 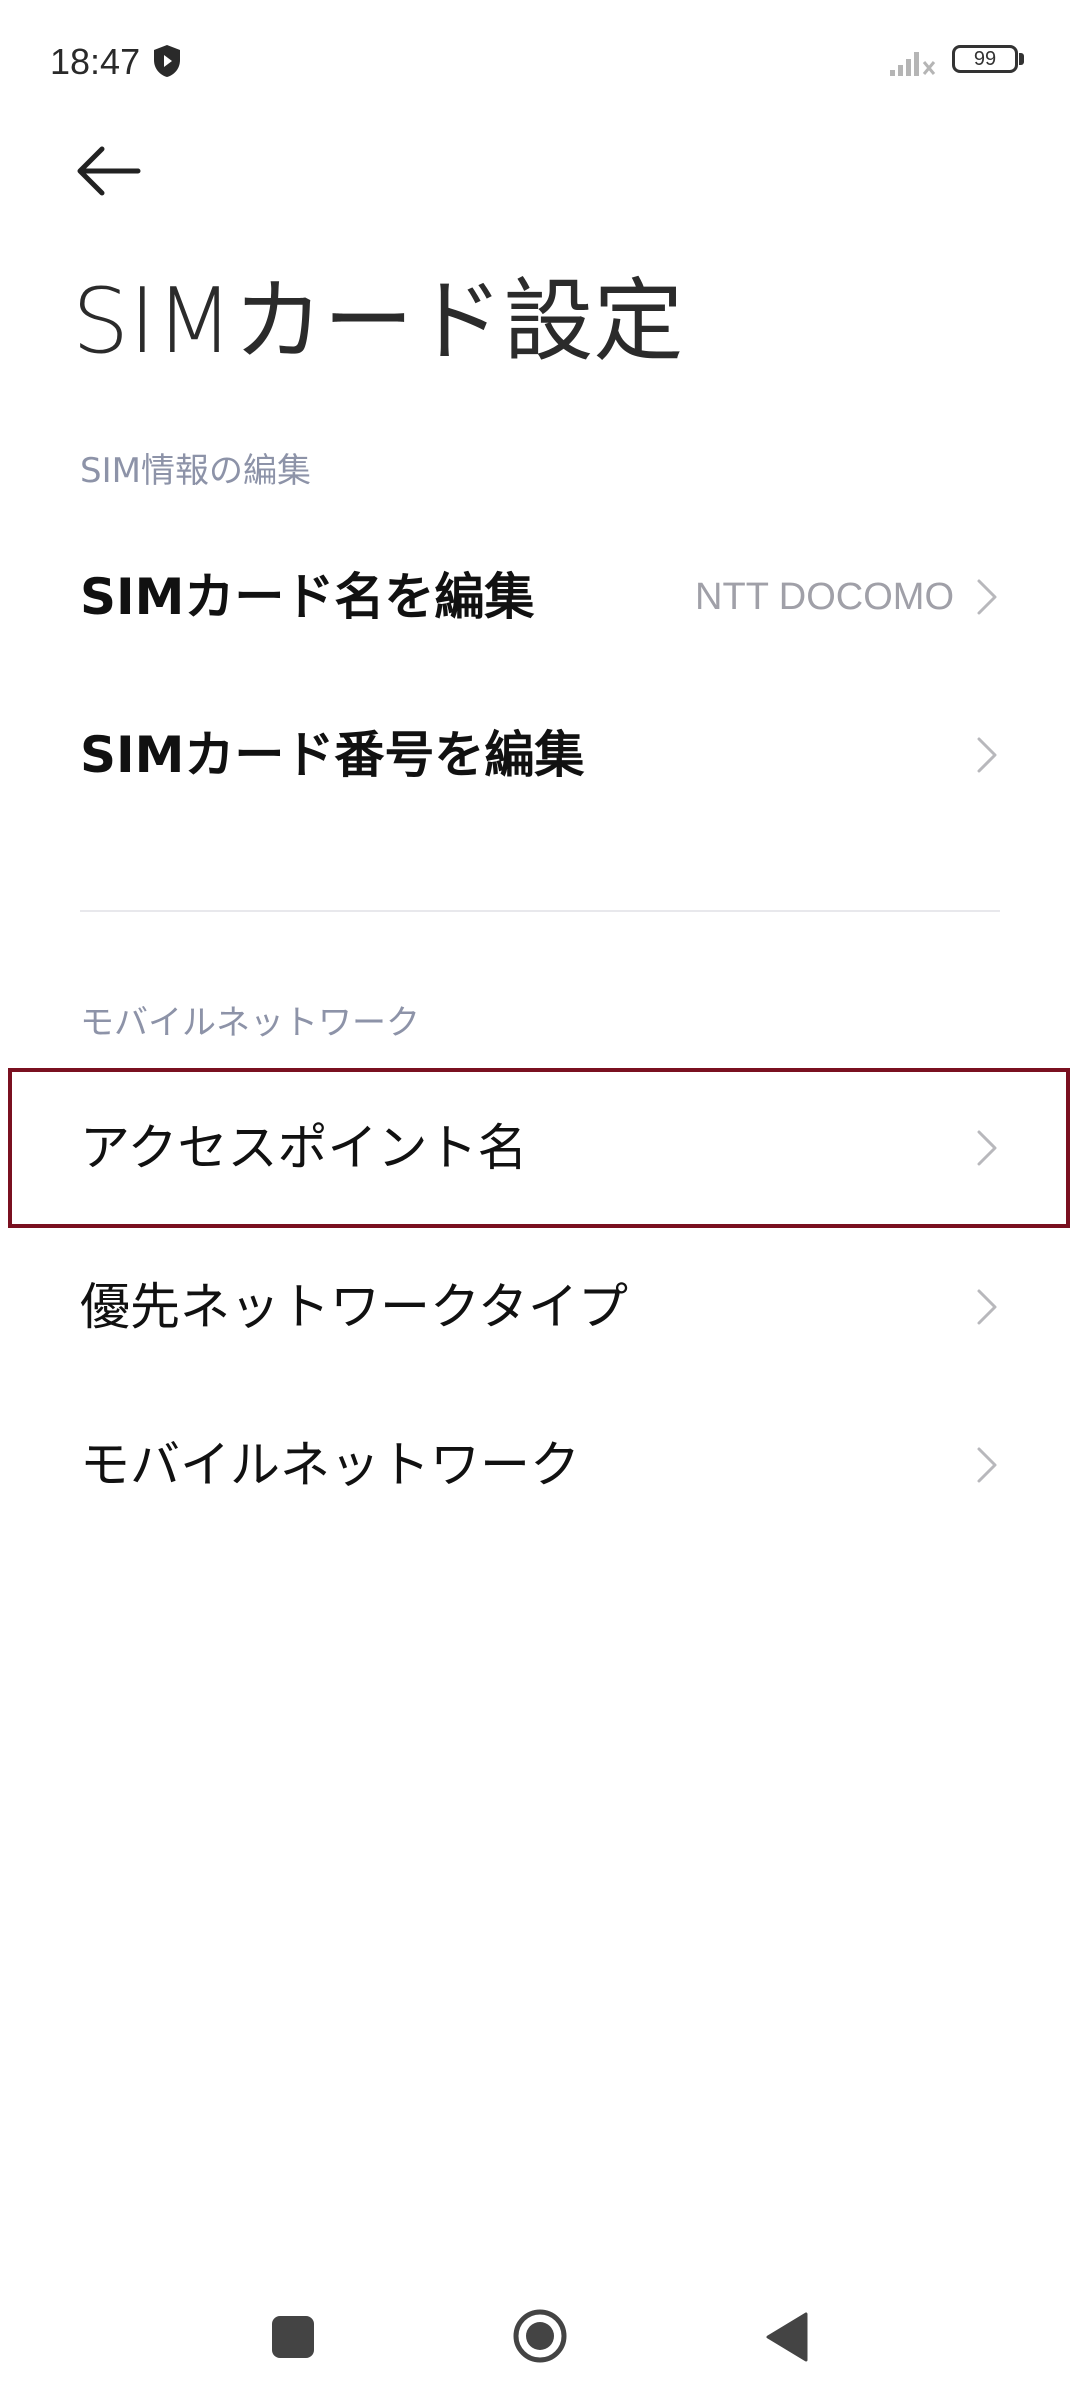 I want to click on signal-icon, so click(x=913, y=64).